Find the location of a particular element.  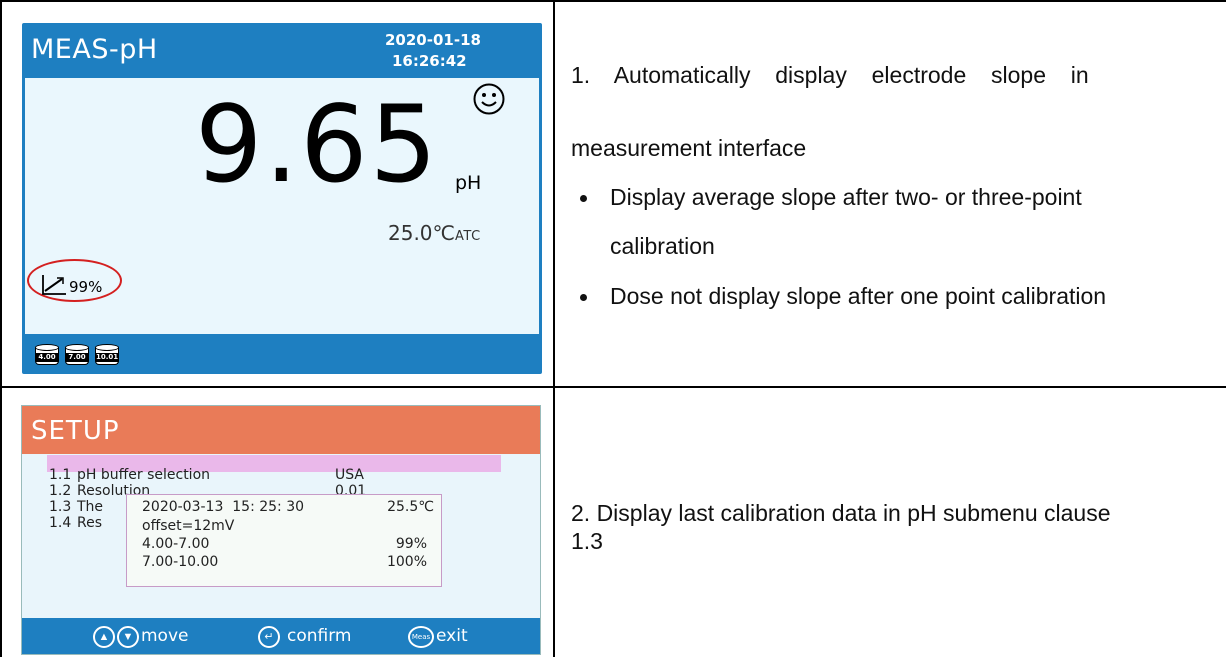

temperature-reading: 25.0℃ATC is located at coordinates (434, 233).